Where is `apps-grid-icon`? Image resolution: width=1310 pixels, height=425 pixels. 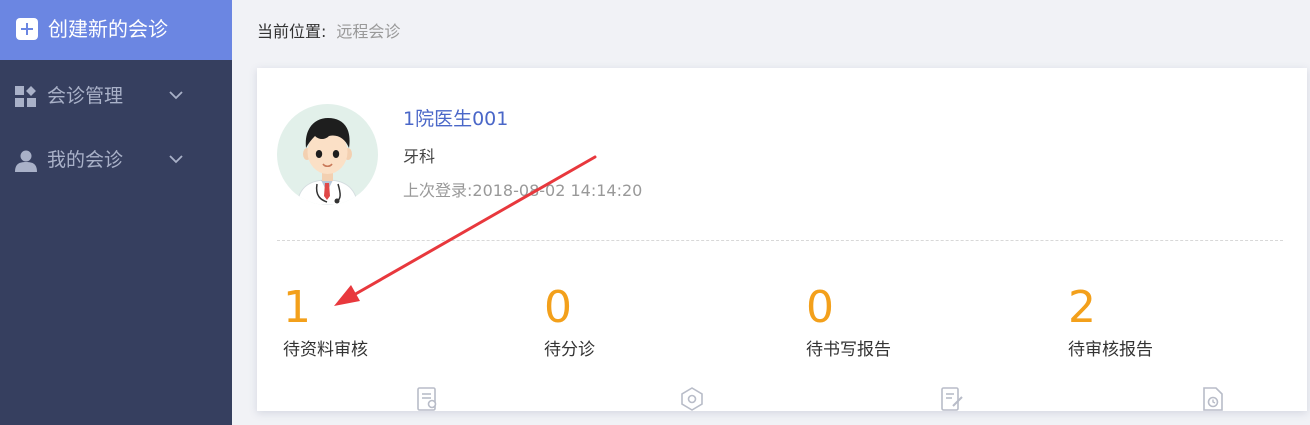
apps-grid-icon is located at coordinates (25, 96).